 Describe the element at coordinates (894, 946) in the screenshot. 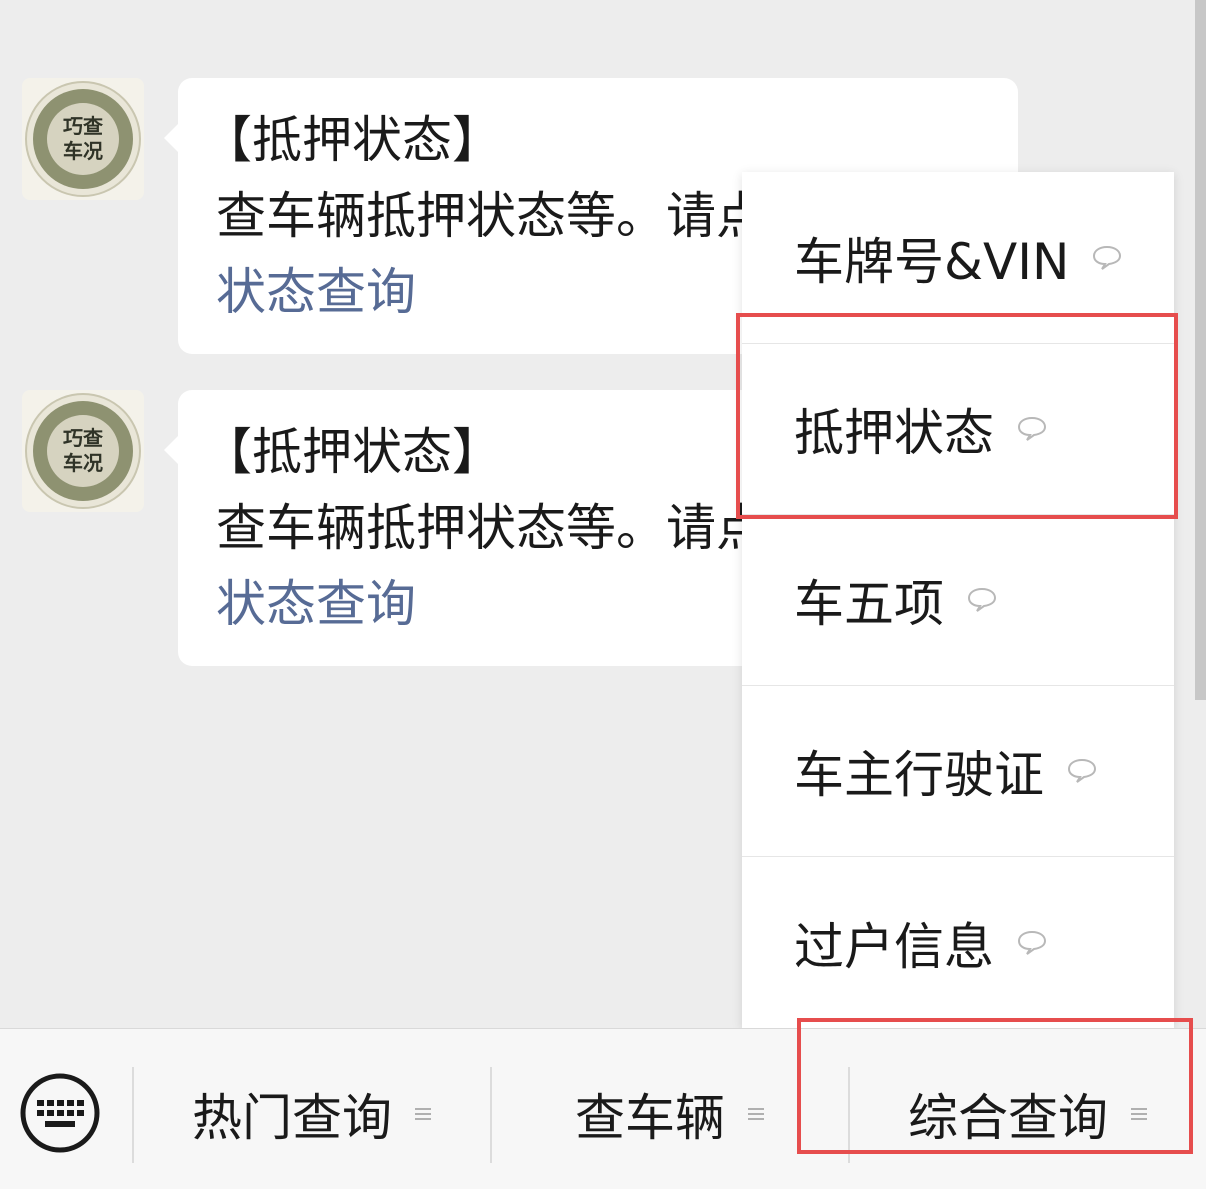

I see `submenu-item-label: 过户信息` at that location.